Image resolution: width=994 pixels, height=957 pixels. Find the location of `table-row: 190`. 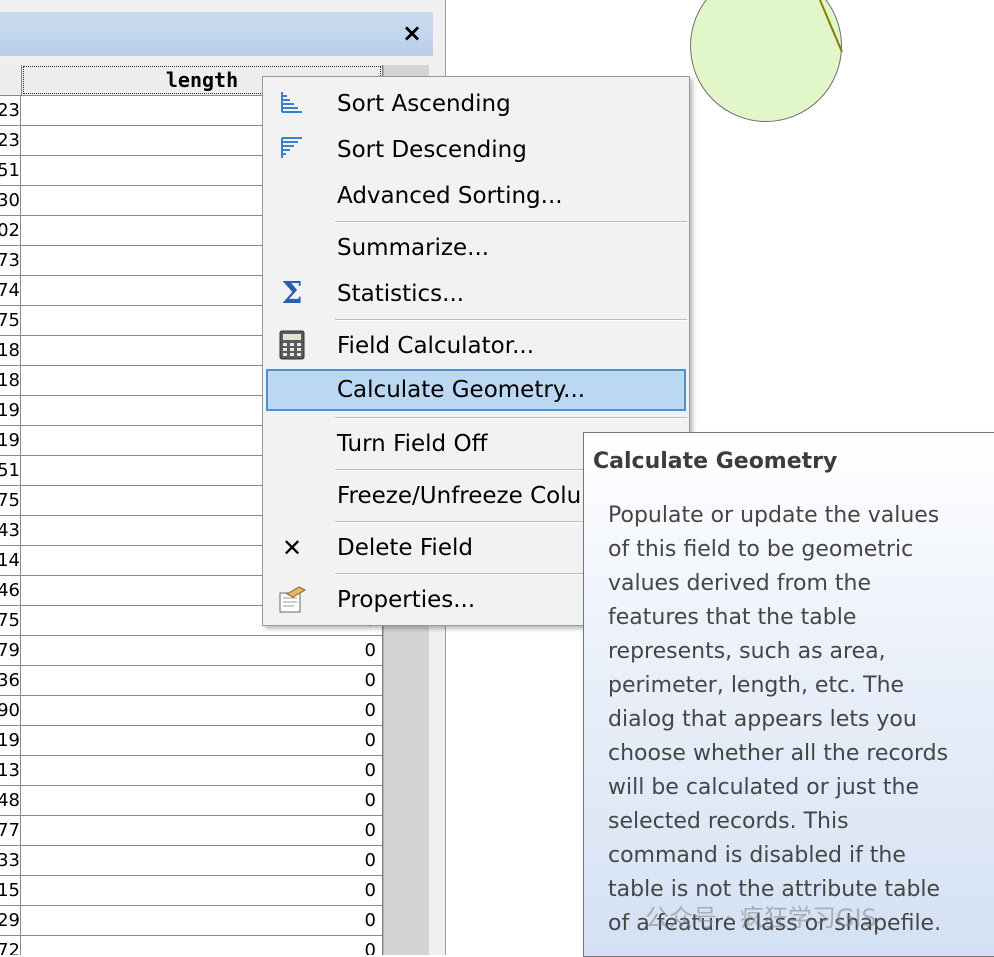

table-row: 190 is located at coordinates (191, 741).